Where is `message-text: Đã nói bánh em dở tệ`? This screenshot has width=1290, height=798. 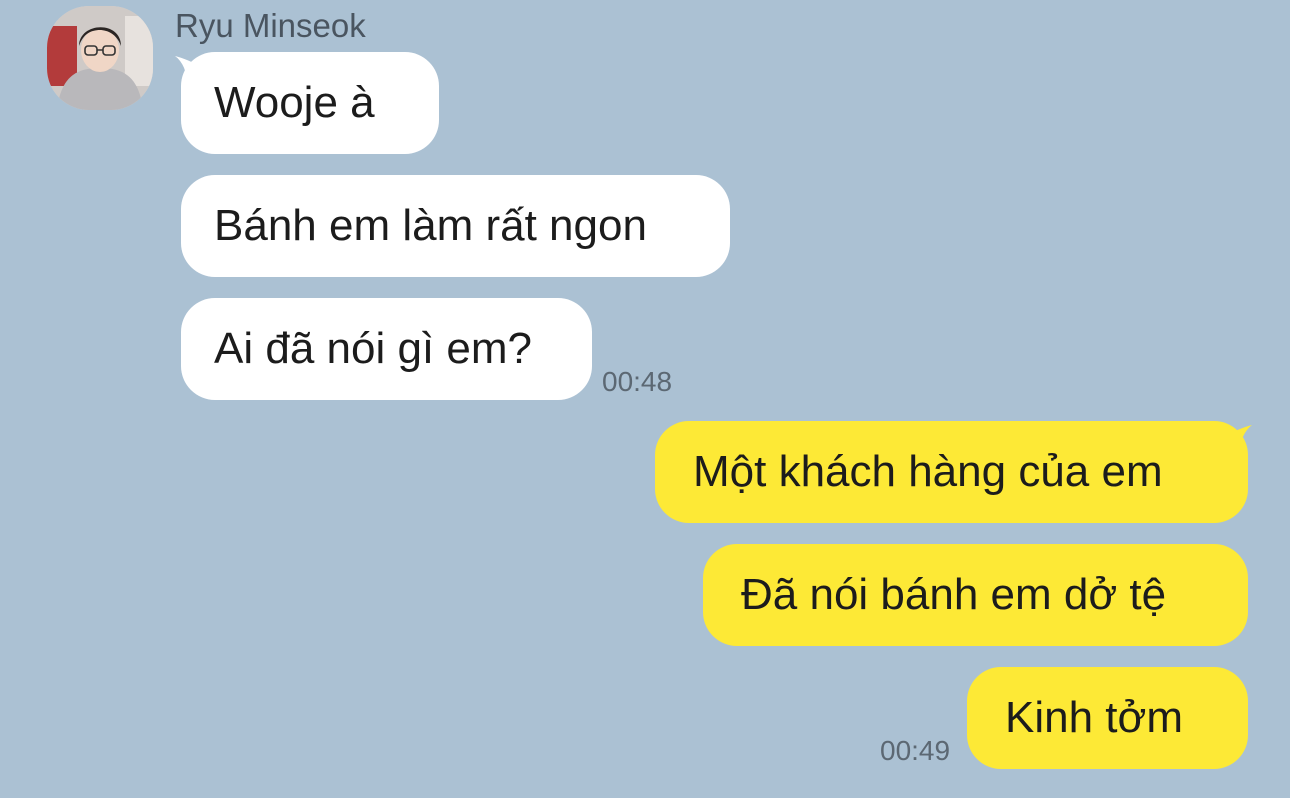
message-text: Đã nói bánh em dở tệ is located at coordinates (954, 594).